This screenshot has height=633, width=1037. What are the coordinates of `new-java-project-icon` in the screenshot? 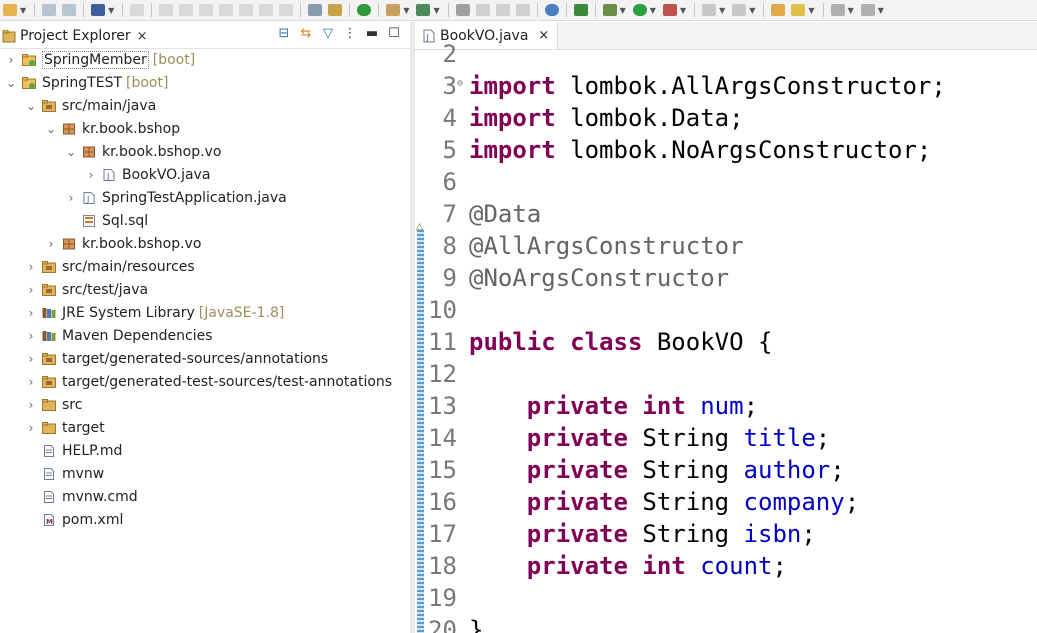 It's located at (393, 10).